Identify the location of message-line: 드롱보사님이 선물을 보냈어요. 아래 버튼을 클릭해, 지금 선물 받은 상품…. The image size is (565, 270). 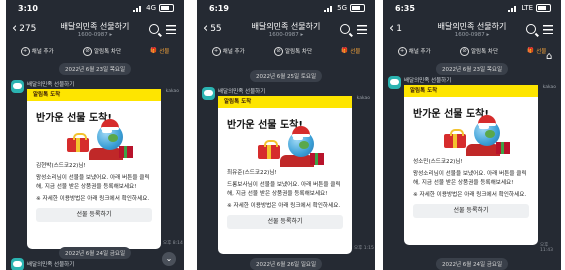
(284, 189).